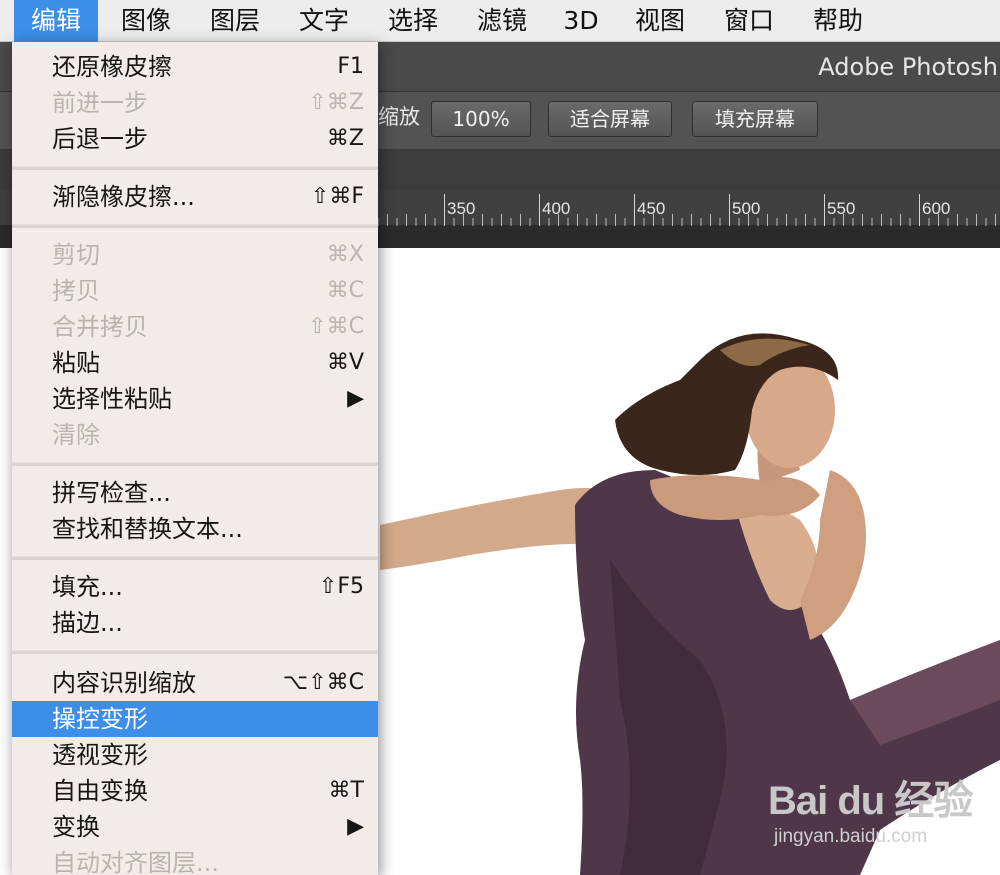 The width and height of the screenshot is (1000, 875). Describe the element at coordinates (195, 755) in the screenshot. I see `menu-item-perspective-warp: 透视变形` at that location.